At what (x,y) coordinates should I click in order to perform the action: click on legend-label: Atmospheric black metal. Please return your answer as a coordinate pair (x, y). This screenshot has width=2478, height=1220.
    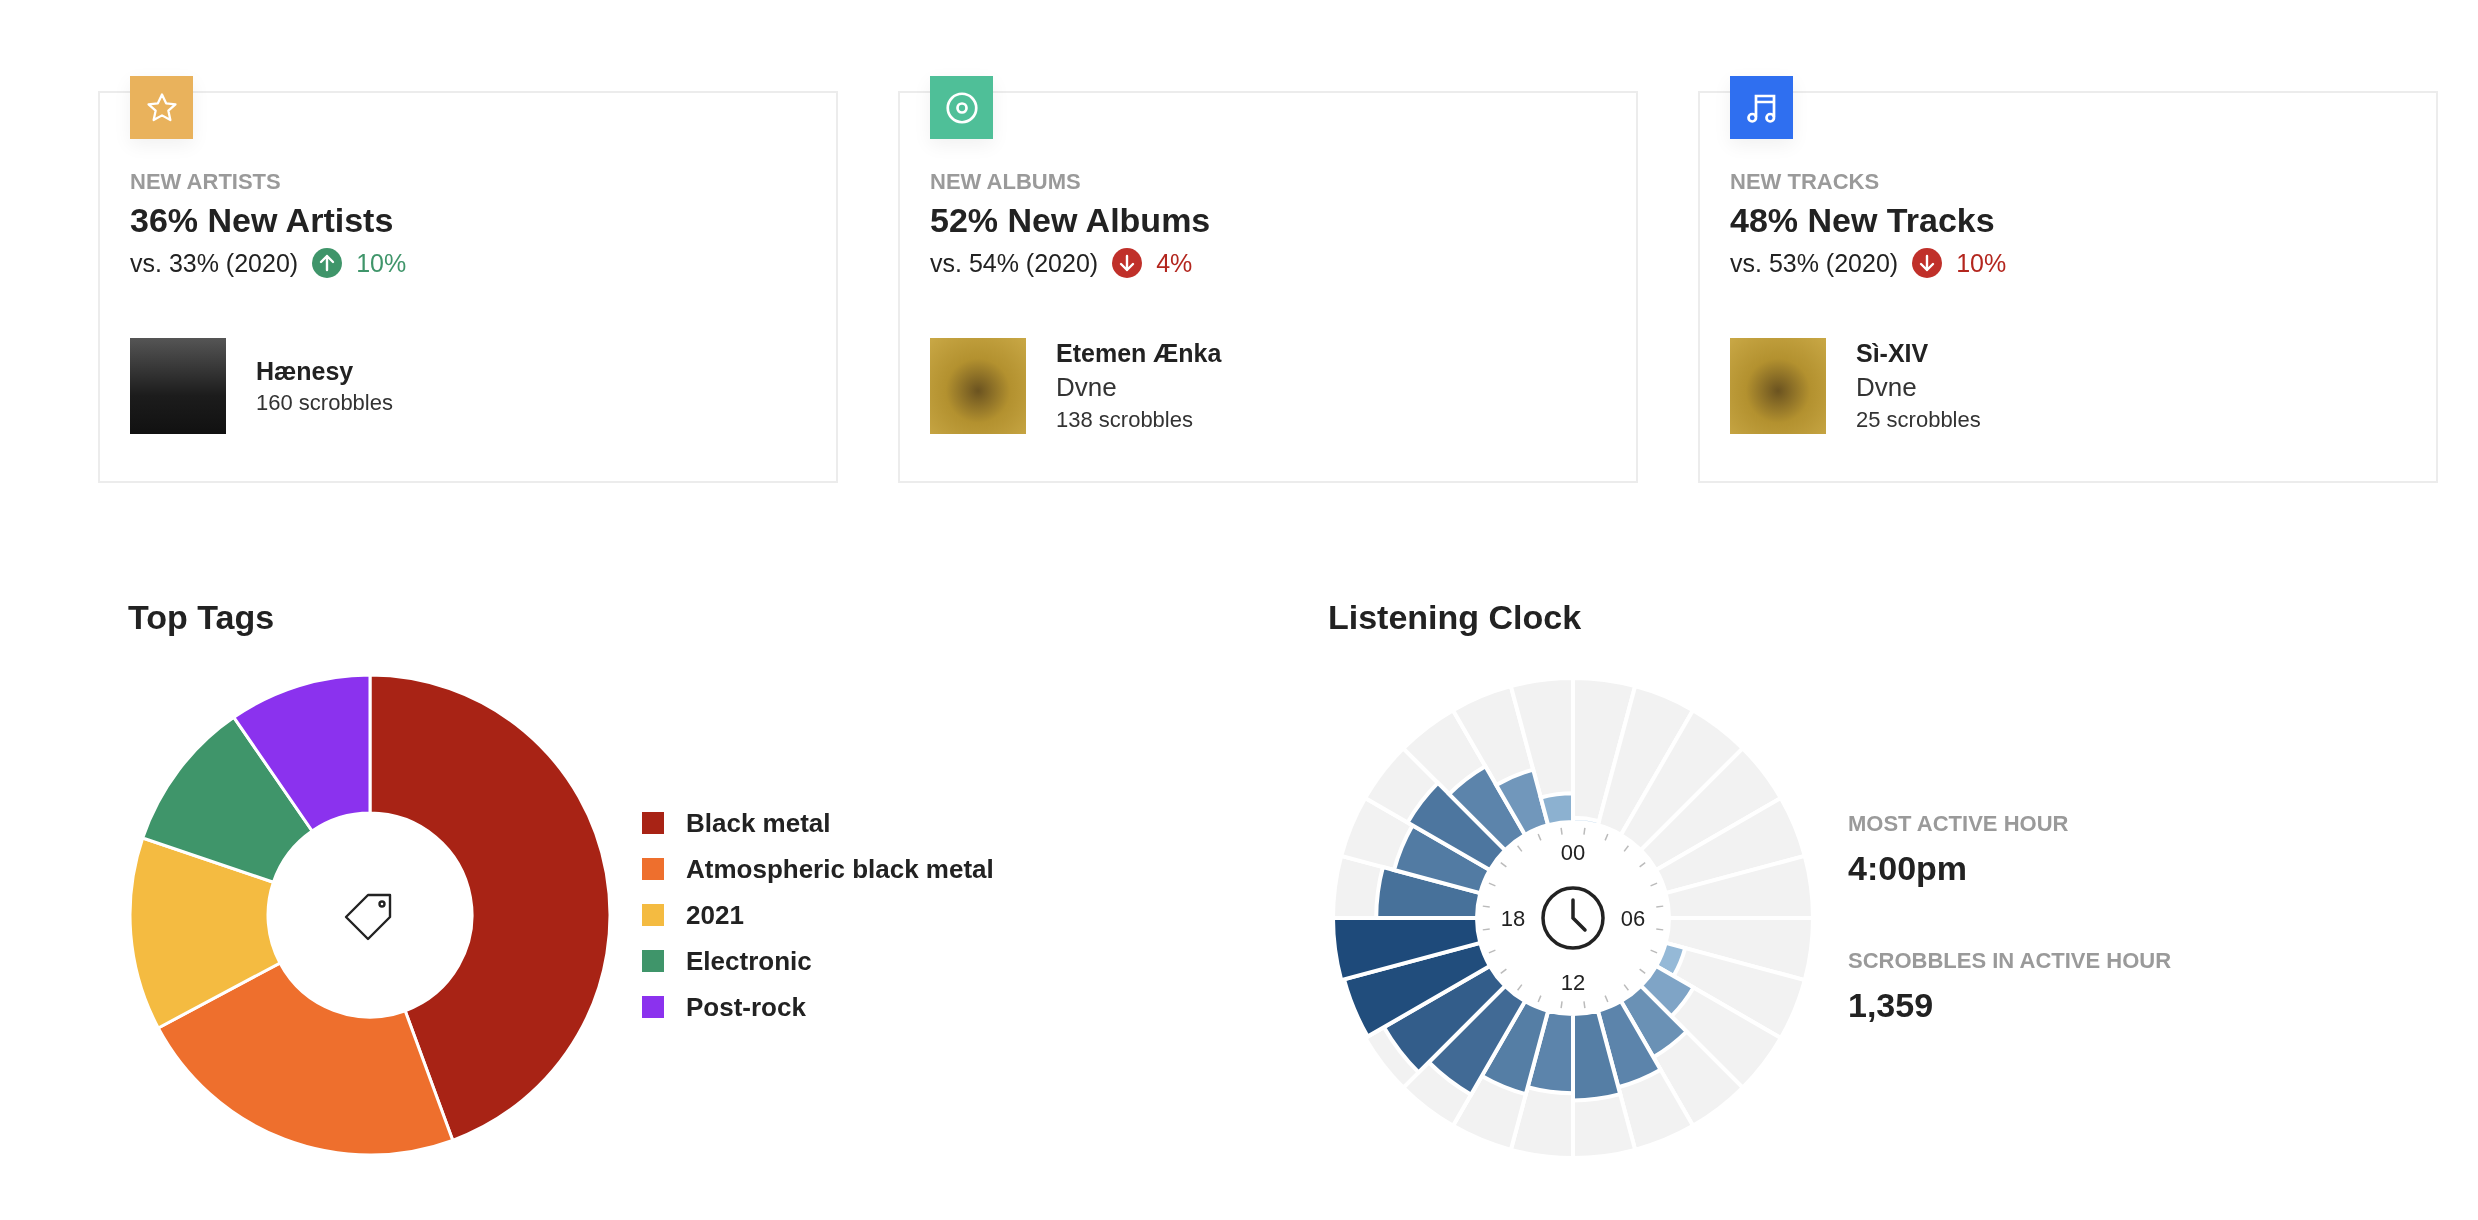
    Looking at the image, I should click on (840, 869).